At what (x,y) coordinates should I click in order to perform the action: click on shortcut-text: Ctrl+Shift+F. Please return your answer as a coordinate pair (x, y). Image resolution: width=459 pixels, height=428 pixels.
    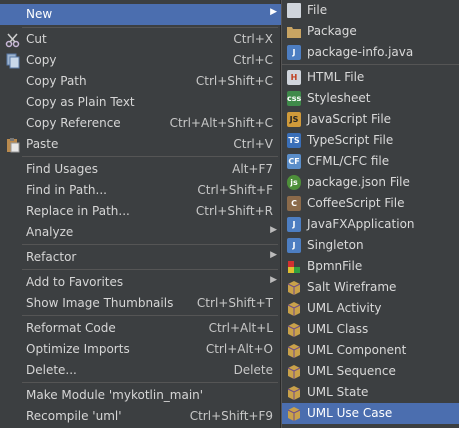
    Looking at the image, I should click on (235, 190).